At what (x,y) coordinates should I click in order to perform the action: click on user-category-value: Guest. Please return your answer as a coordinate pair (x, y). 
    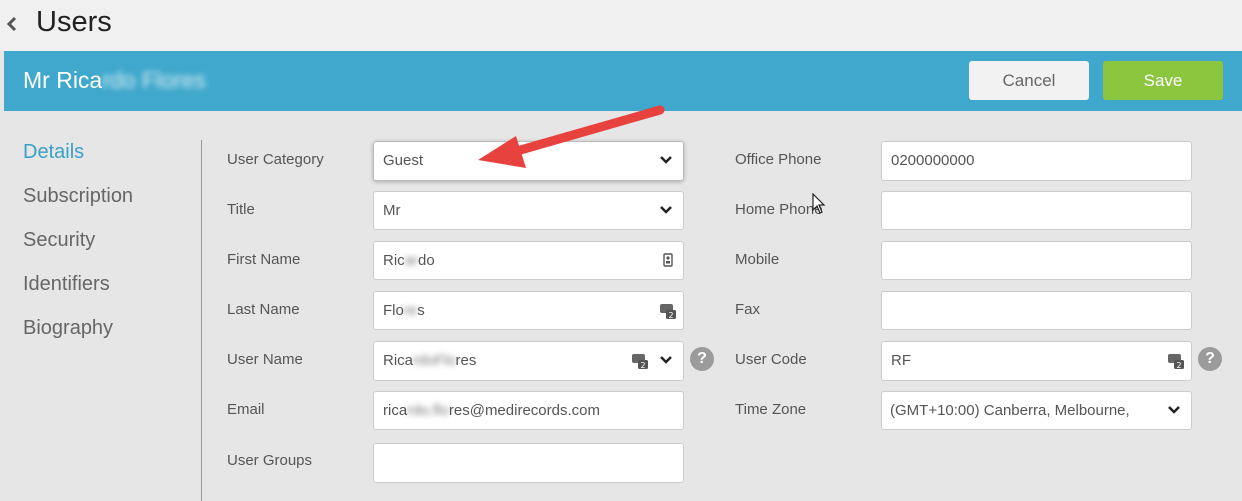
    Looking at the image, I should click on (403, 160).